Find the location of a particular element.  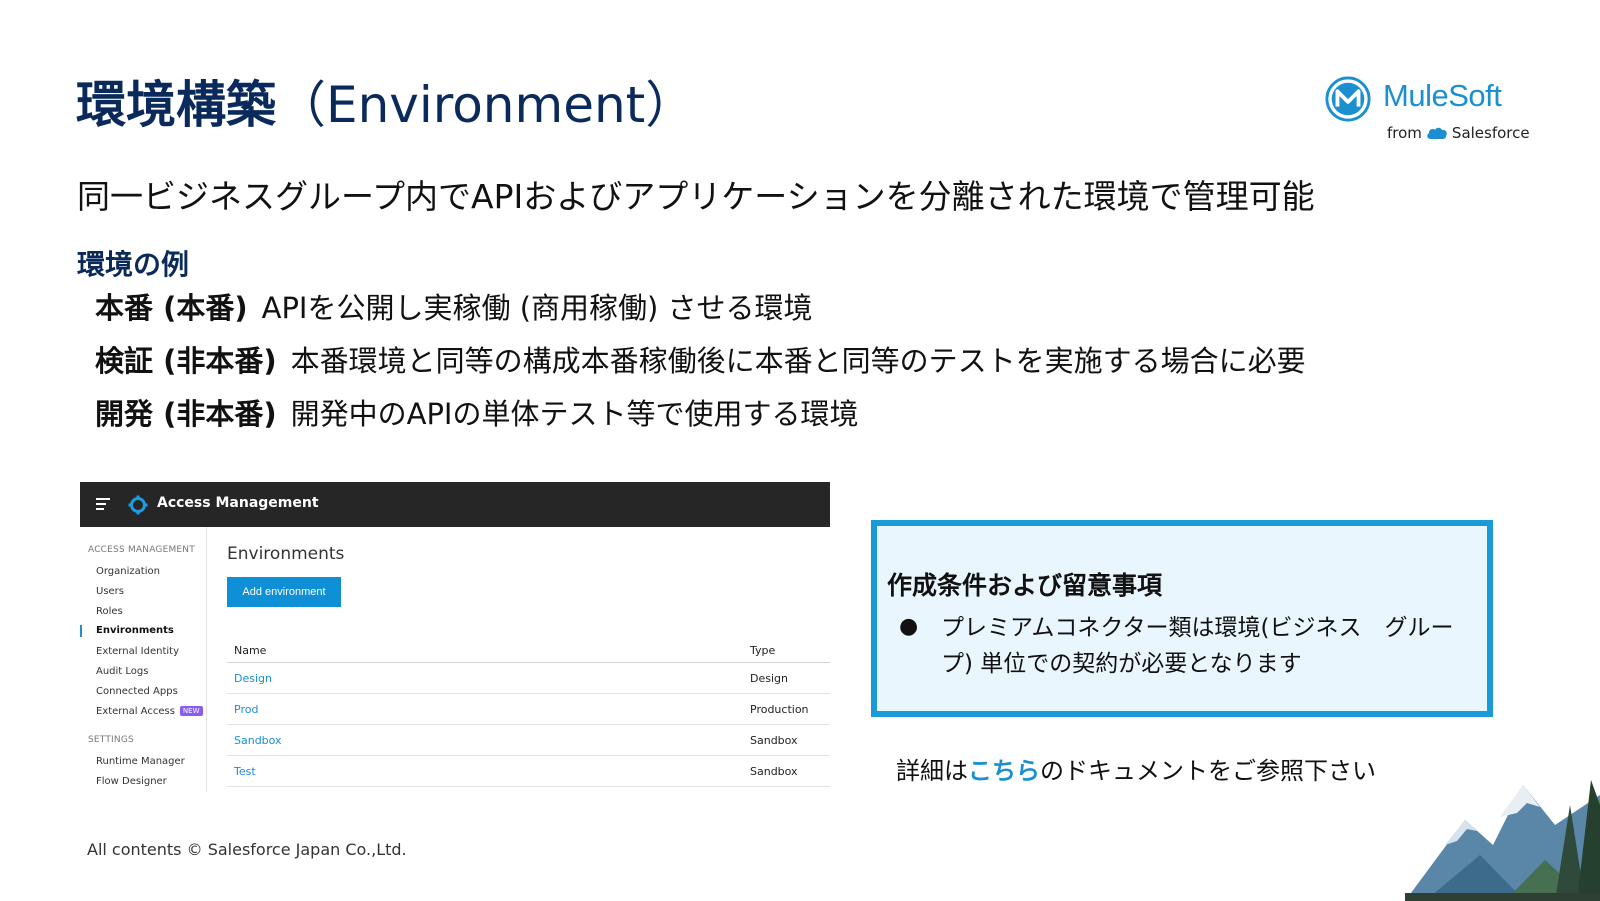

sidebar-item-runtime-manager: Runtime Manager is located at coordinates (140, 761).